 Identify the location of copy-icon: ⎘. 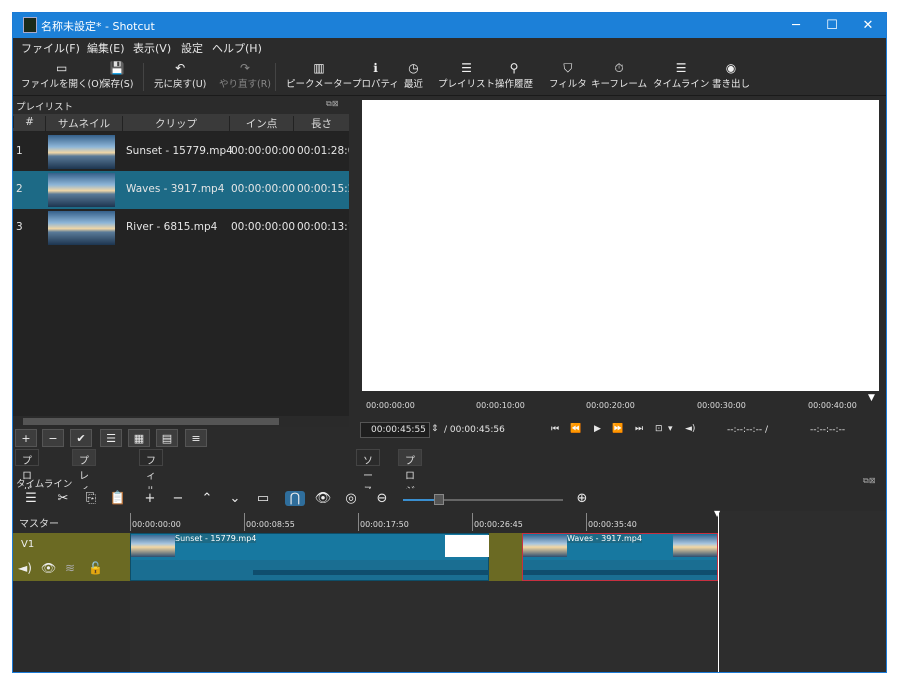
(91, 498).